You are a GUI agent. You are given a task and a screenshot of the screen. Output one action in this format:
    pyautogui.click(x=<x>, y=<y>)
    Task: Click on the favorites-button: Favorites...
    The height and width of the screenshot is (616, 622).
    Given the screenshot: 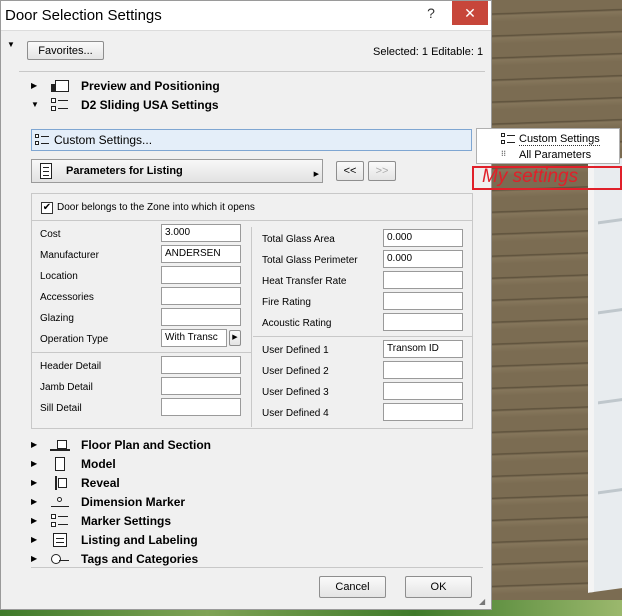 What is the action you would take?
    pyautogui.click(x=65, y=50)
    